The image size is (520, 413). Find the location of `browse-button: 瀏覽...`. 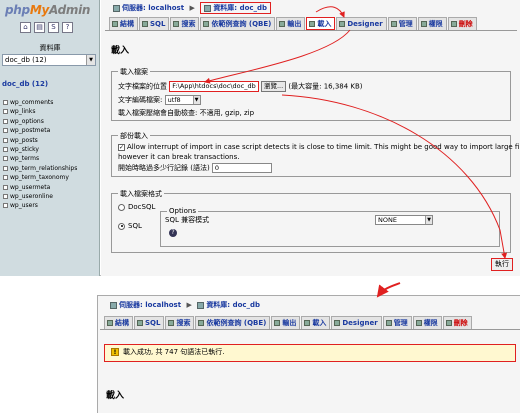

browse-button: 瀏覽... is located at coordinates (273, 86).